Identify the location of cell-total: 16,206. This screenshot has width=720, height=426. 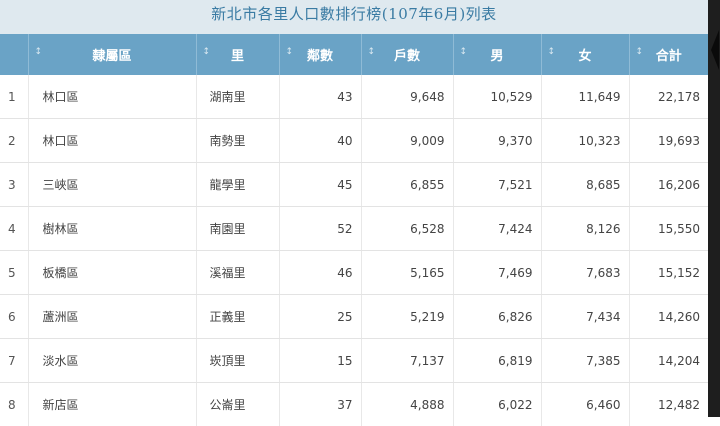
(668, 185).